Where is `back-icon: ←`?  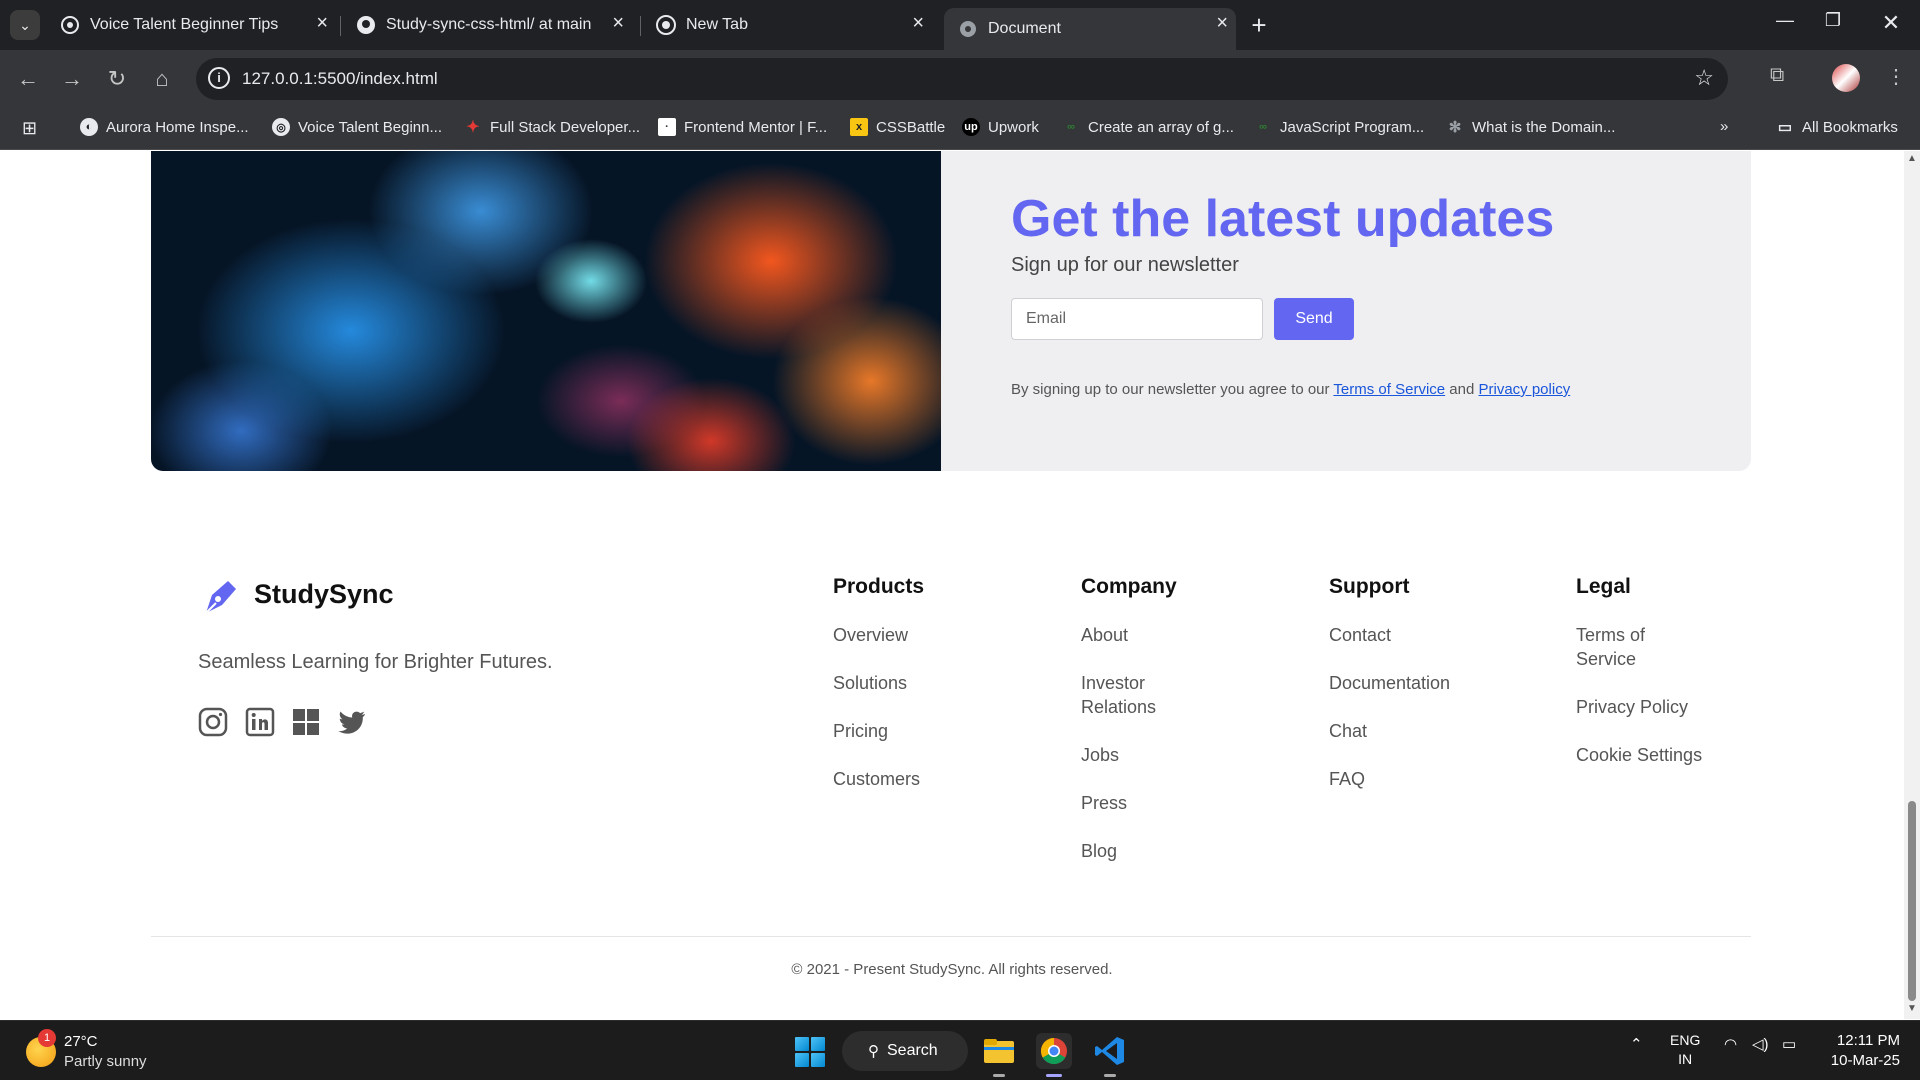 back-icon: ← is located at coordinates (28, 79).